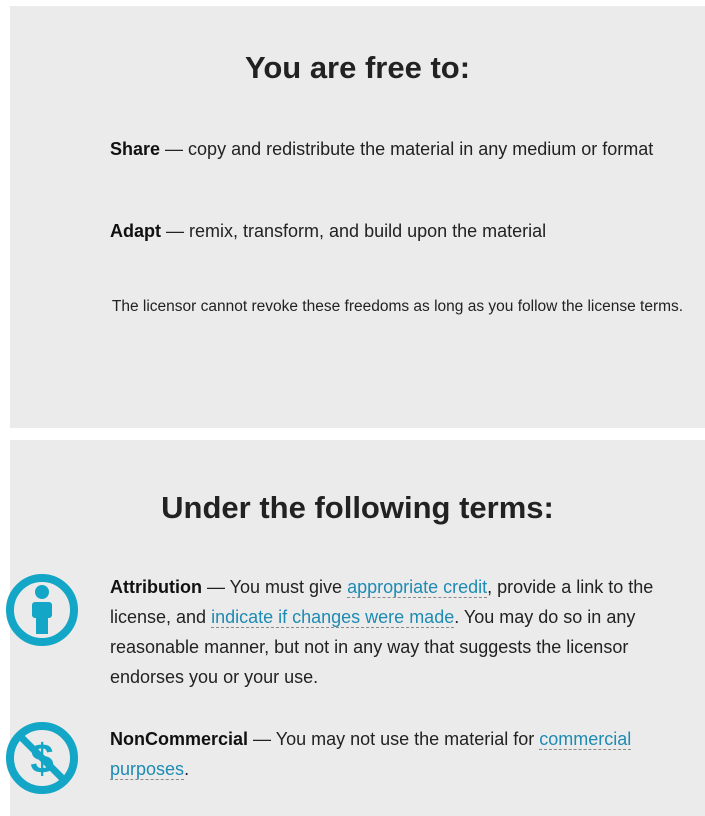  What do you see at coordinates (407, 739) in the screenshot?
I see `noncommercial-text-1: You may not use the material for` at bounding box center [407, 739].